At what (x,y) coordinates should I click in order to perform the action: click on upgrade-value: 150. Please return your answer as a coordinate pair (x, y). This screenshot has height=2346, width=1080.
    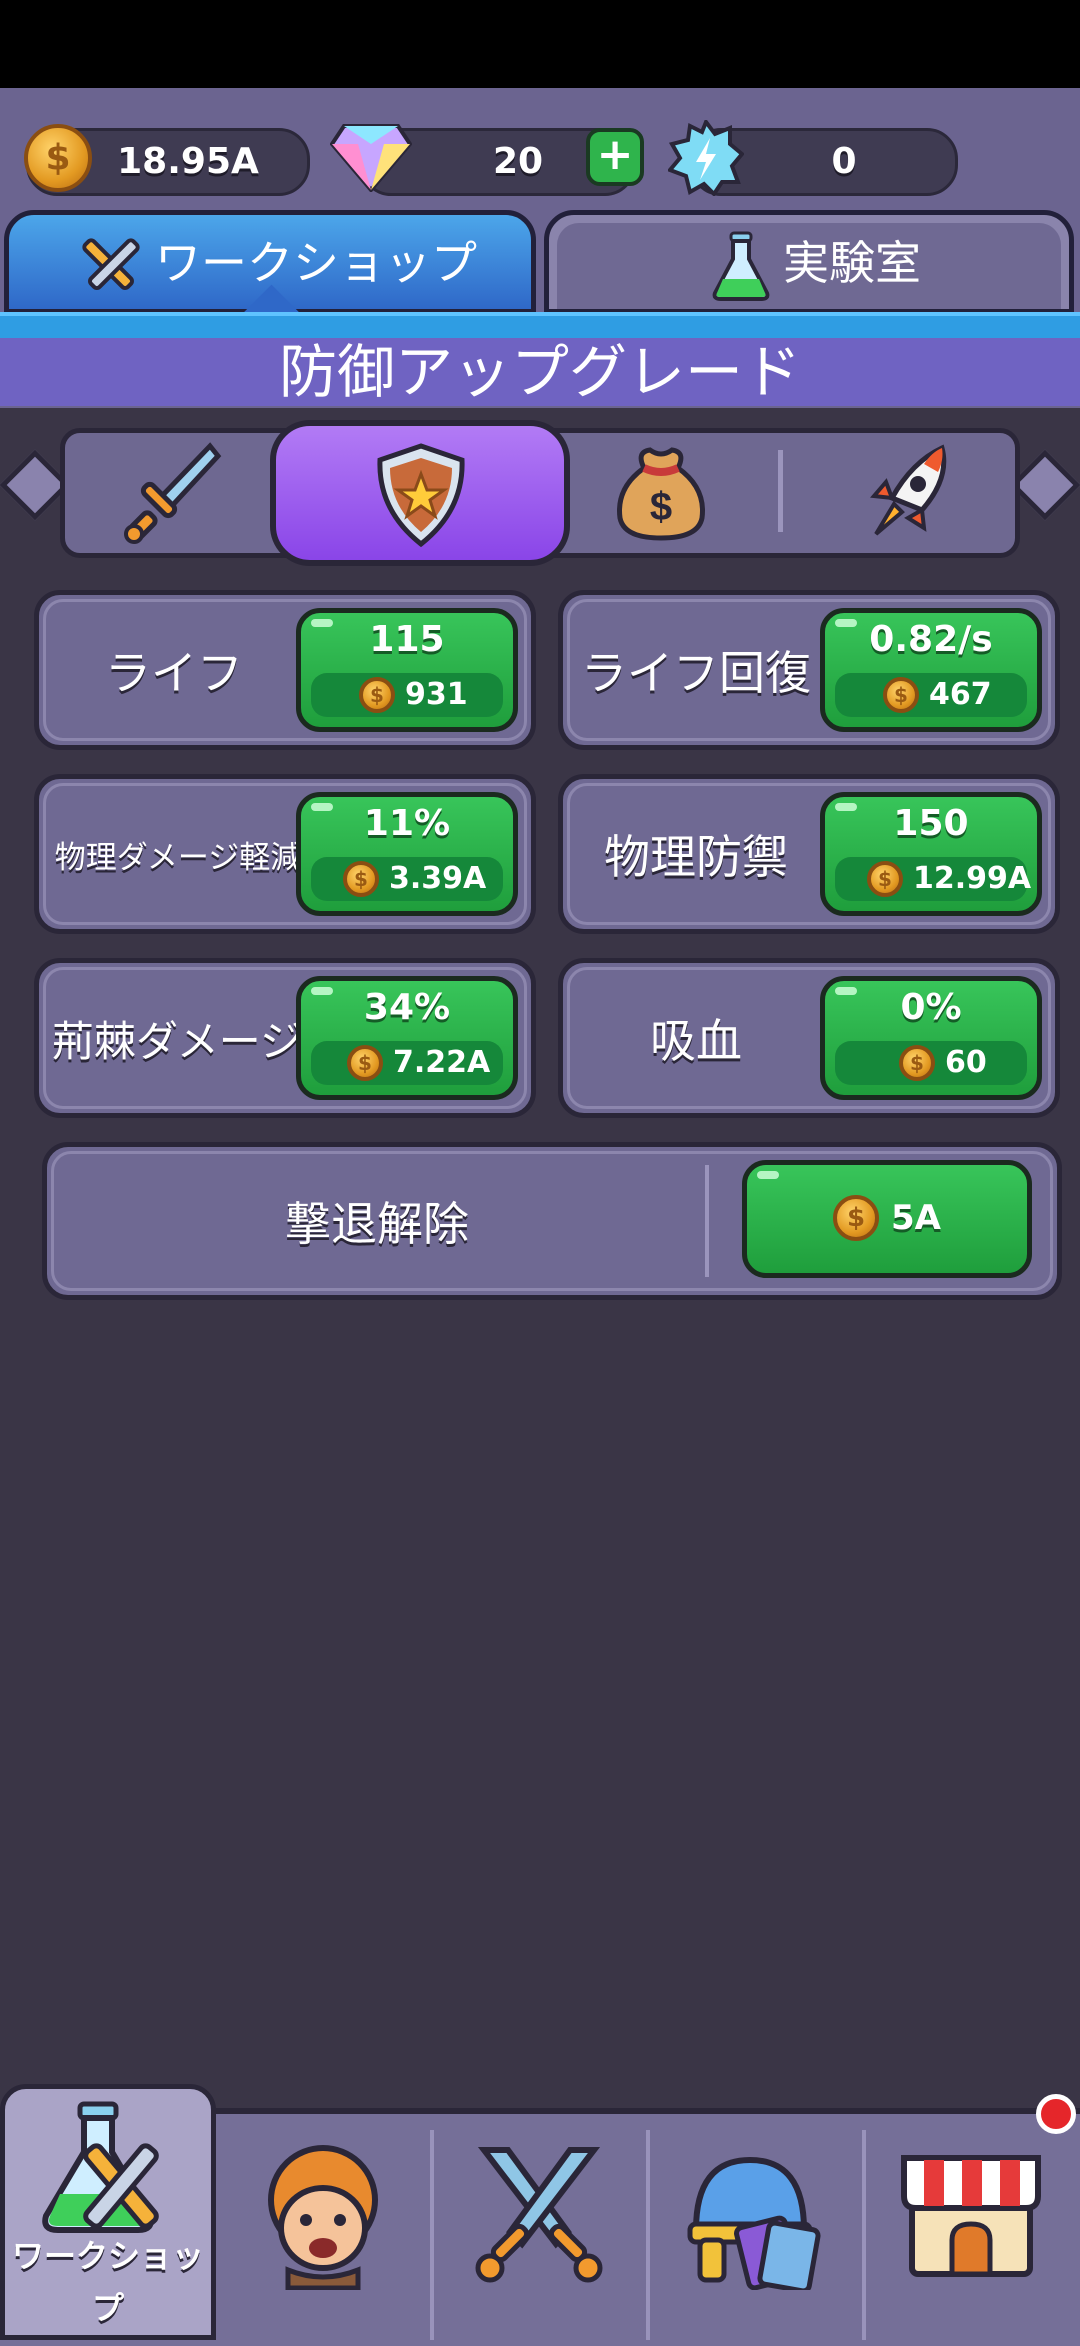
    Looking at the image, I should click on (931, 823).